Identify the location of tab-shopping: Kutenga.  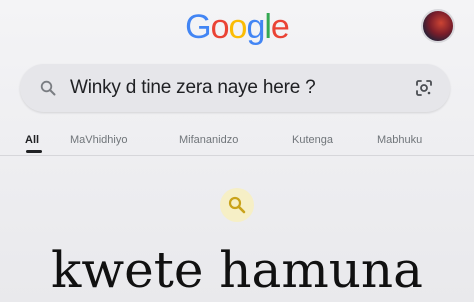
(312, 140).